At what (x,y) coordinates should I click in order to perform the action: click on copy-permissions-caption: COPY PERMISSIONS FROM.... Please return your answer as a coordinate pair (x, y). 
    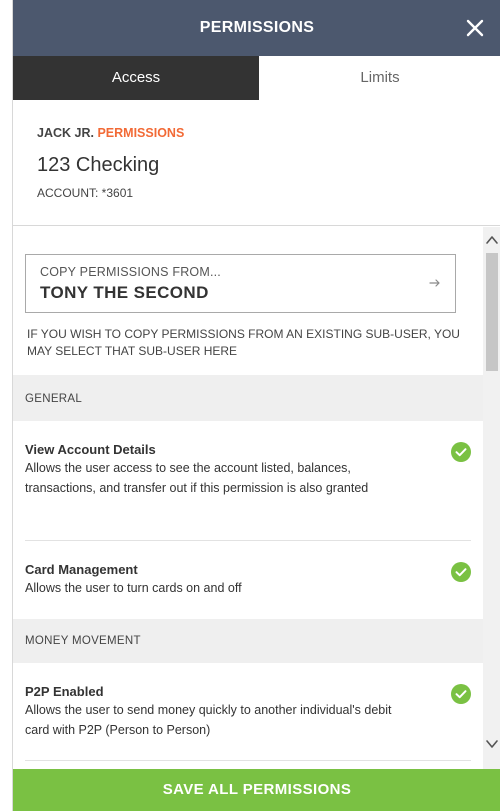
    Looking at the image, I should click on (130, 272).